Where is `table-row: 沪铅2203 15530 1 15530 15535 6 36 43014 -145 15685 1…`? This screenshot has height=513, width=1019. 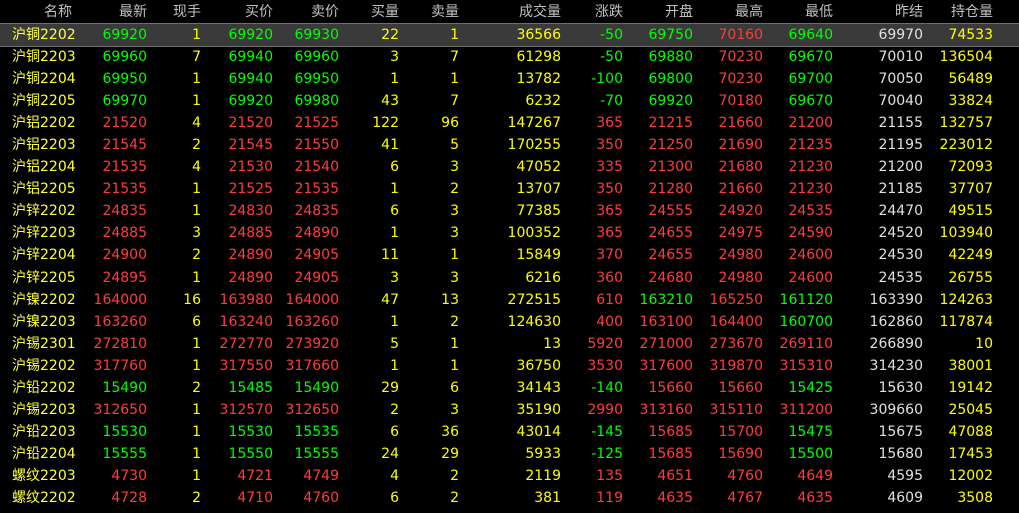 table-row: 沪铅2203 15530 1 15530 15535 6 36 43014 -145 15685 1… is located at coordinates (509, 432).